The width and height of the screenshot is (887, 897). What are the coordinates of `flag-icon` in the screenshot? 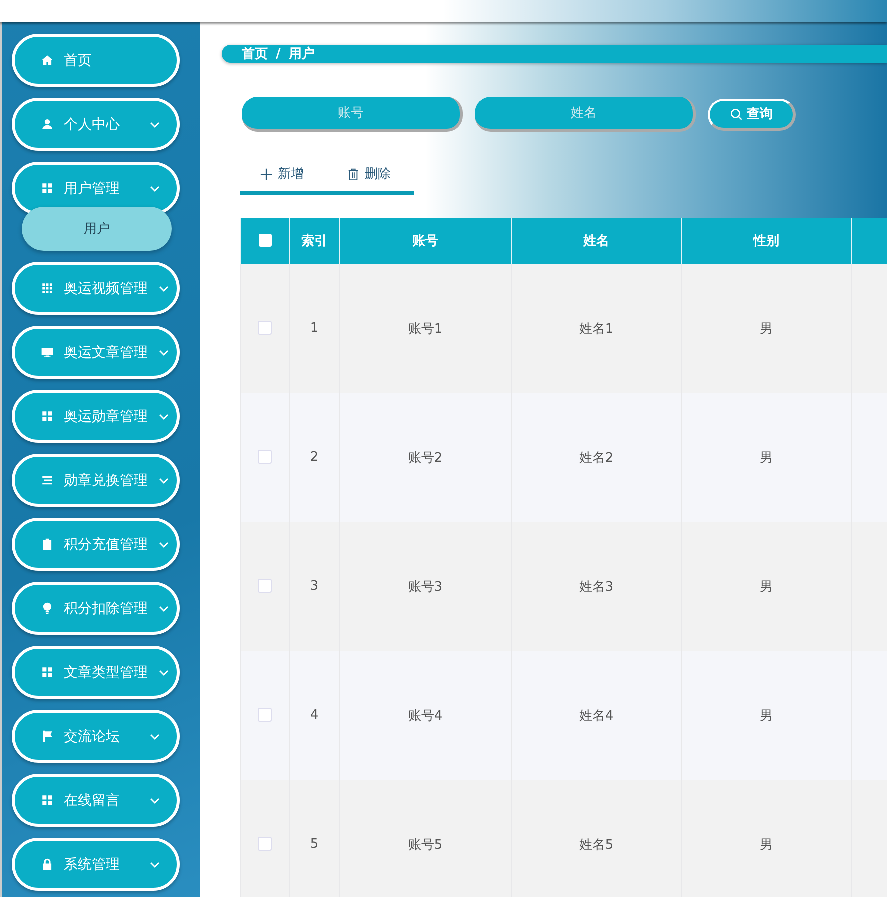 It's located at (47, 736).